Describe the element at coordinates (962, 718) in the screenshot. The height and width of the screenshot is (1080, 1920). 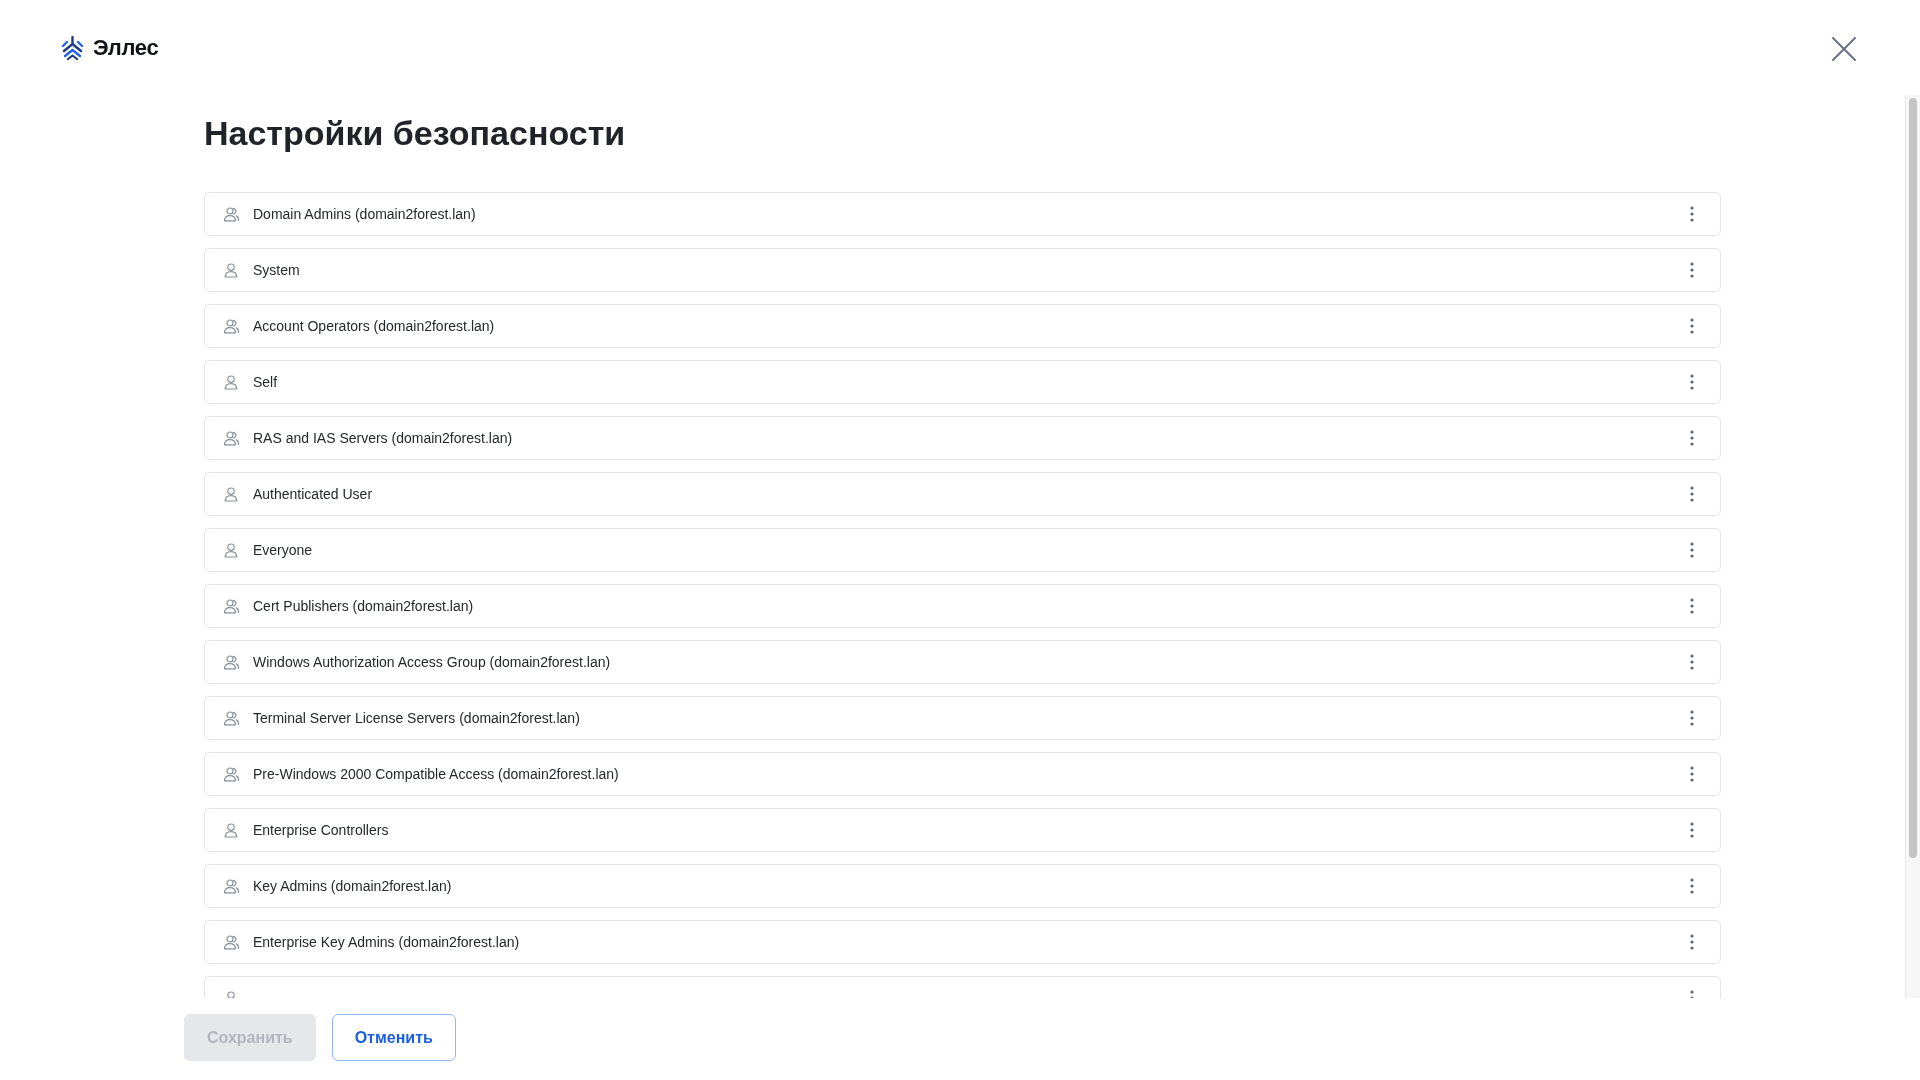
I see `list-item: Terminal Server License Servers (domain2forest.lan)` at that location.